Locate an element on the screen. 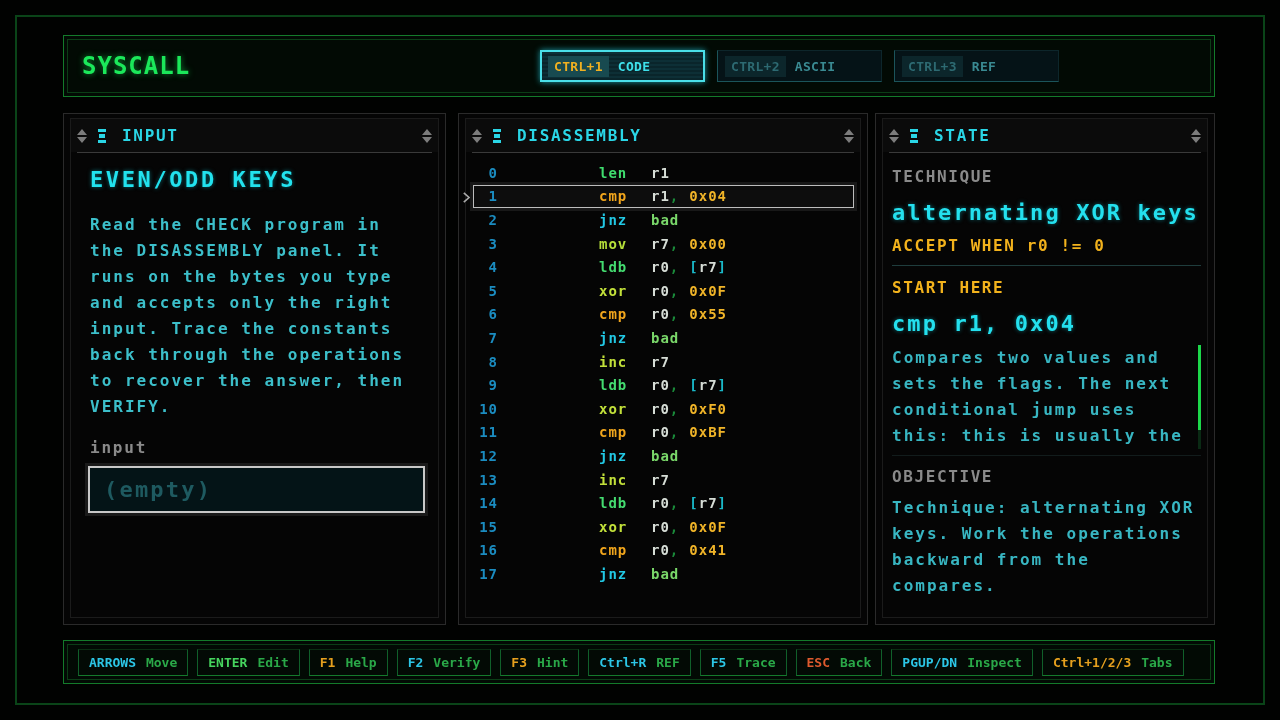 Image resolution: width=1280 pixels, height=720 pixels. code-line: 16 cmp r0, 0x41 is located at coordinates (663, 550).